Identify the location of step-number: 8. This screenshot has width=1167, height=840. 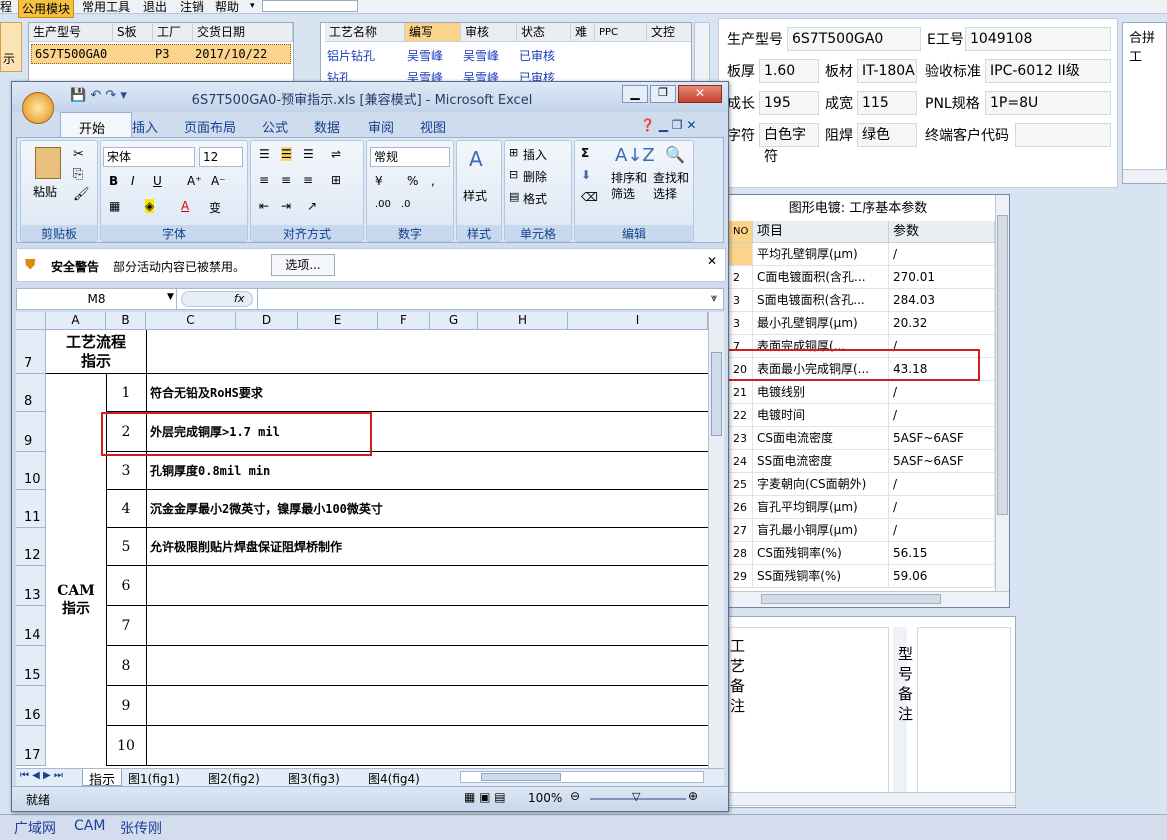
(126, 666).